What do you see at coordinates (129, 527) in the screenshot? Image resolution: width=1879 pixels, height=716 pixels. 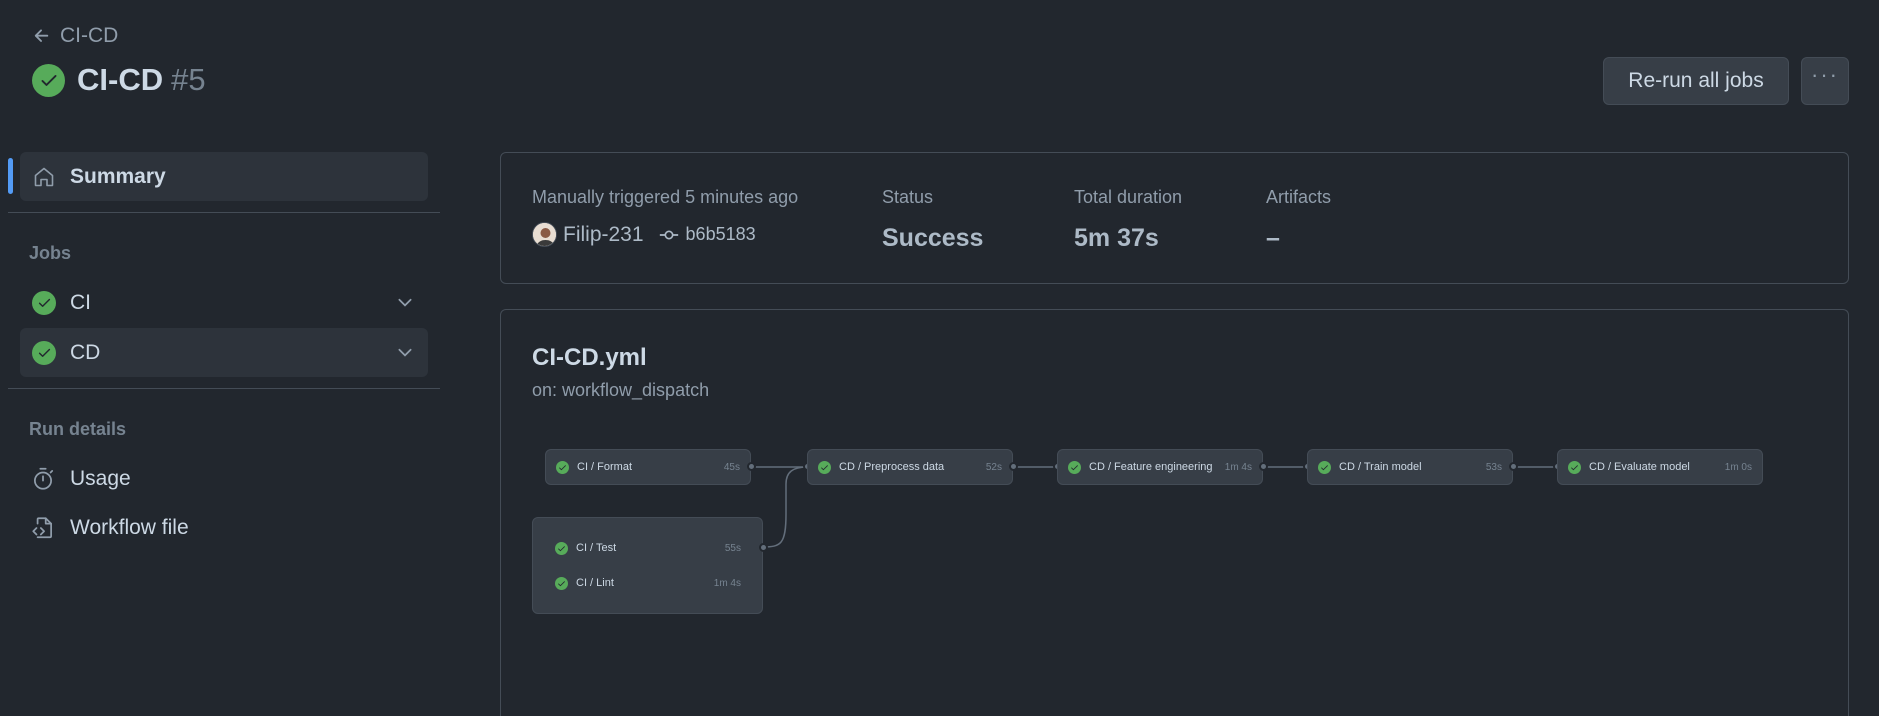 I see `detail-label: Workflow file` at bounding box center [129, 527].